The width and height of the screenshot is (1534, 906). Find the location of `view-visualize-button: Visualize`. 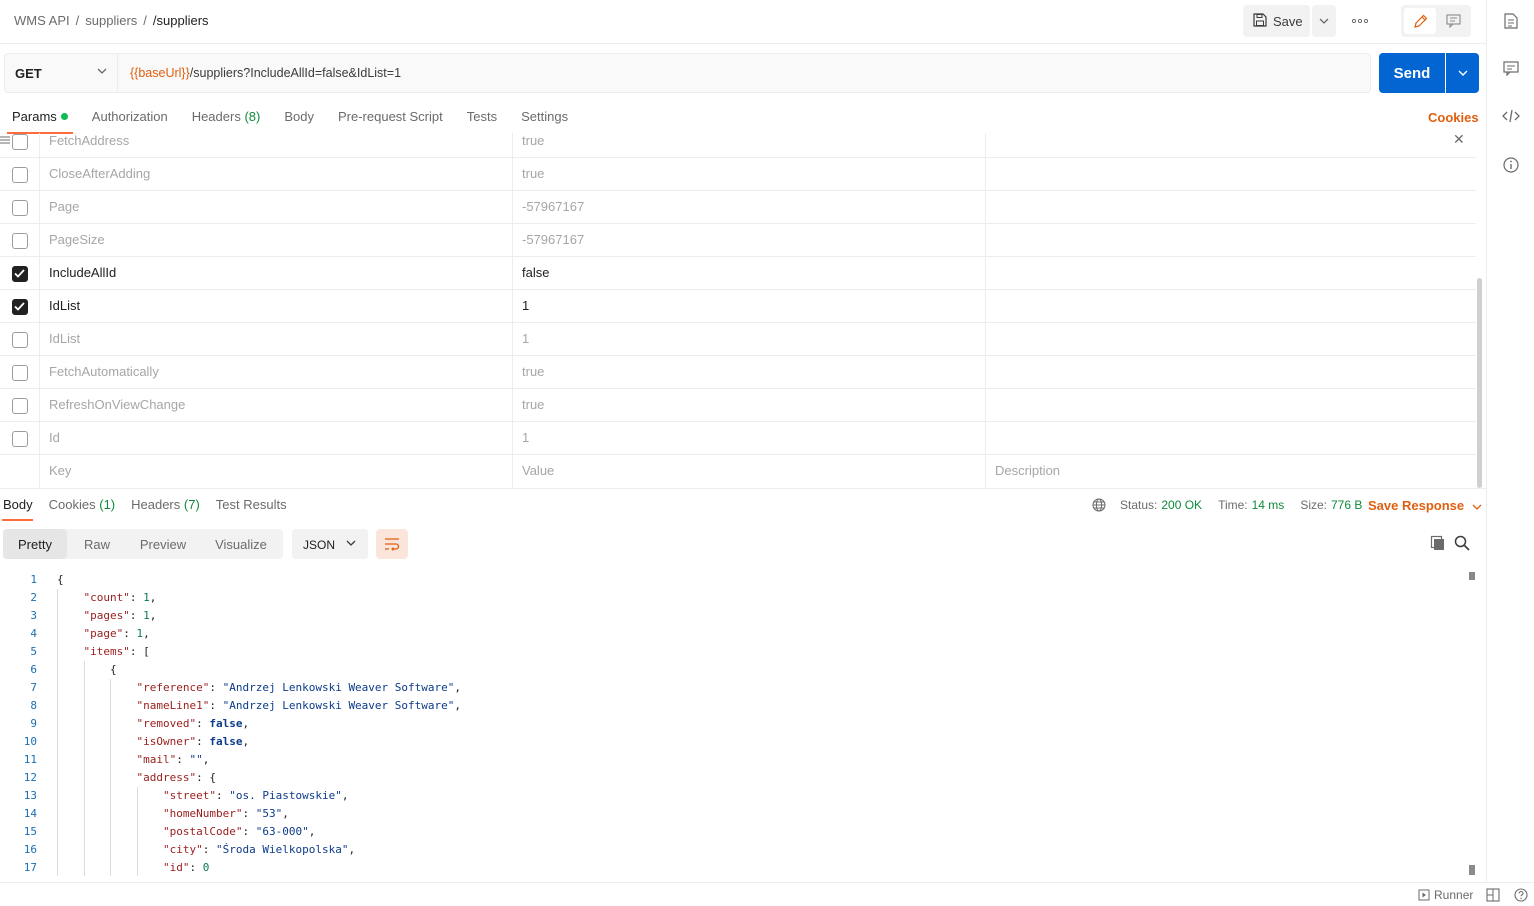

view-visualize-button: Visualize is located at coordinates (241, 544).